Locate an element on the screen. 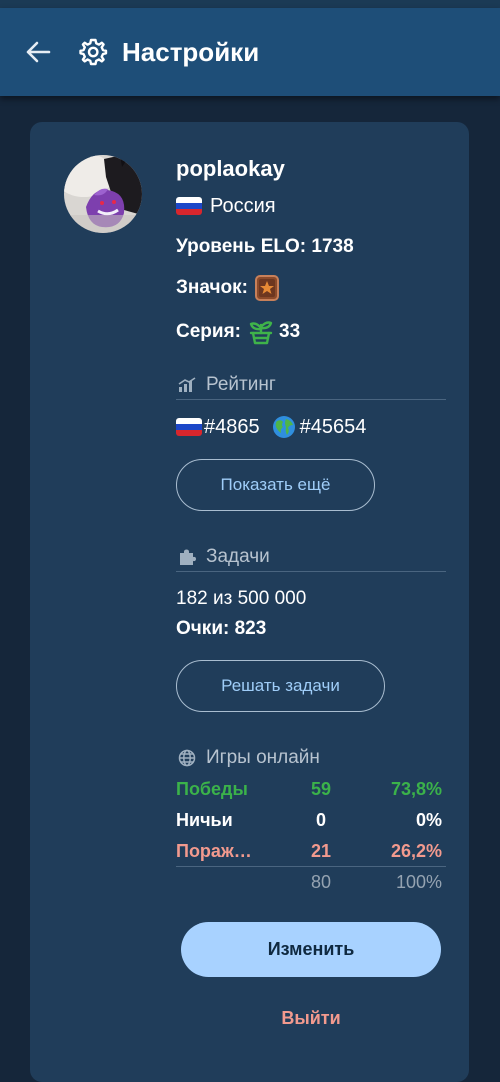 The image size is (500, 1082). username: poplaokay is located at coordinates (230, 168).